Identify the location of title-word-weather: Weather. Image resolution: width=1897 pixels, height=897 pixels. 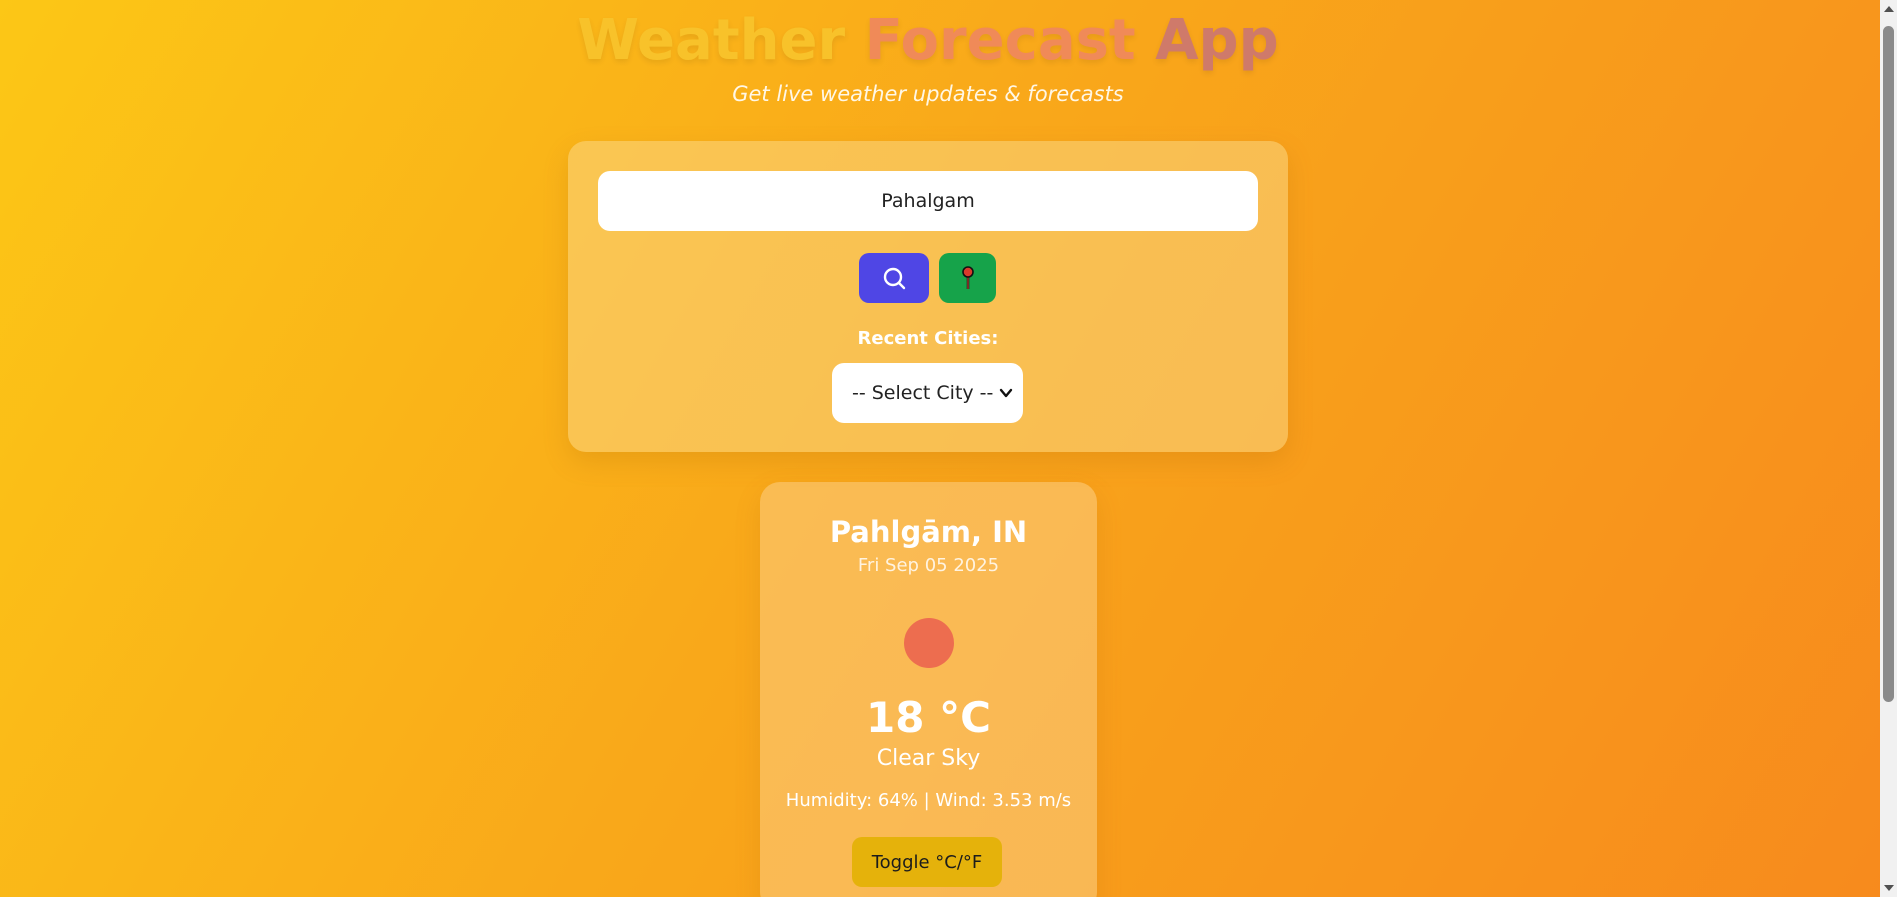
(711, 40).